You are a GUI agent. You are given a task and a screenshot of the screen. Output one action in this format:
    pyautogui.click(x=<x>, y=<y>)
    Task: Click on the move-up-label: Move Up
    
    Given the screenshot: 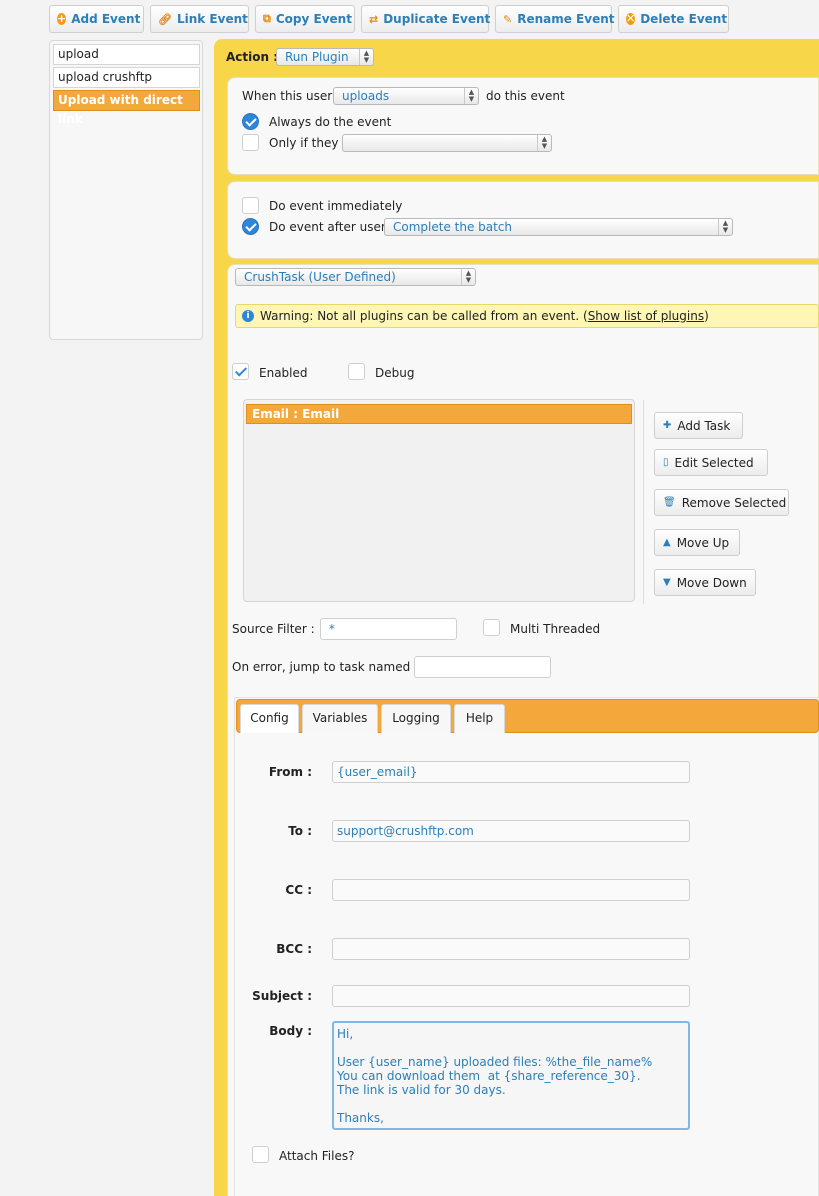 What is the action you would take?
    pyautogui.click(x=703, y=542)
    